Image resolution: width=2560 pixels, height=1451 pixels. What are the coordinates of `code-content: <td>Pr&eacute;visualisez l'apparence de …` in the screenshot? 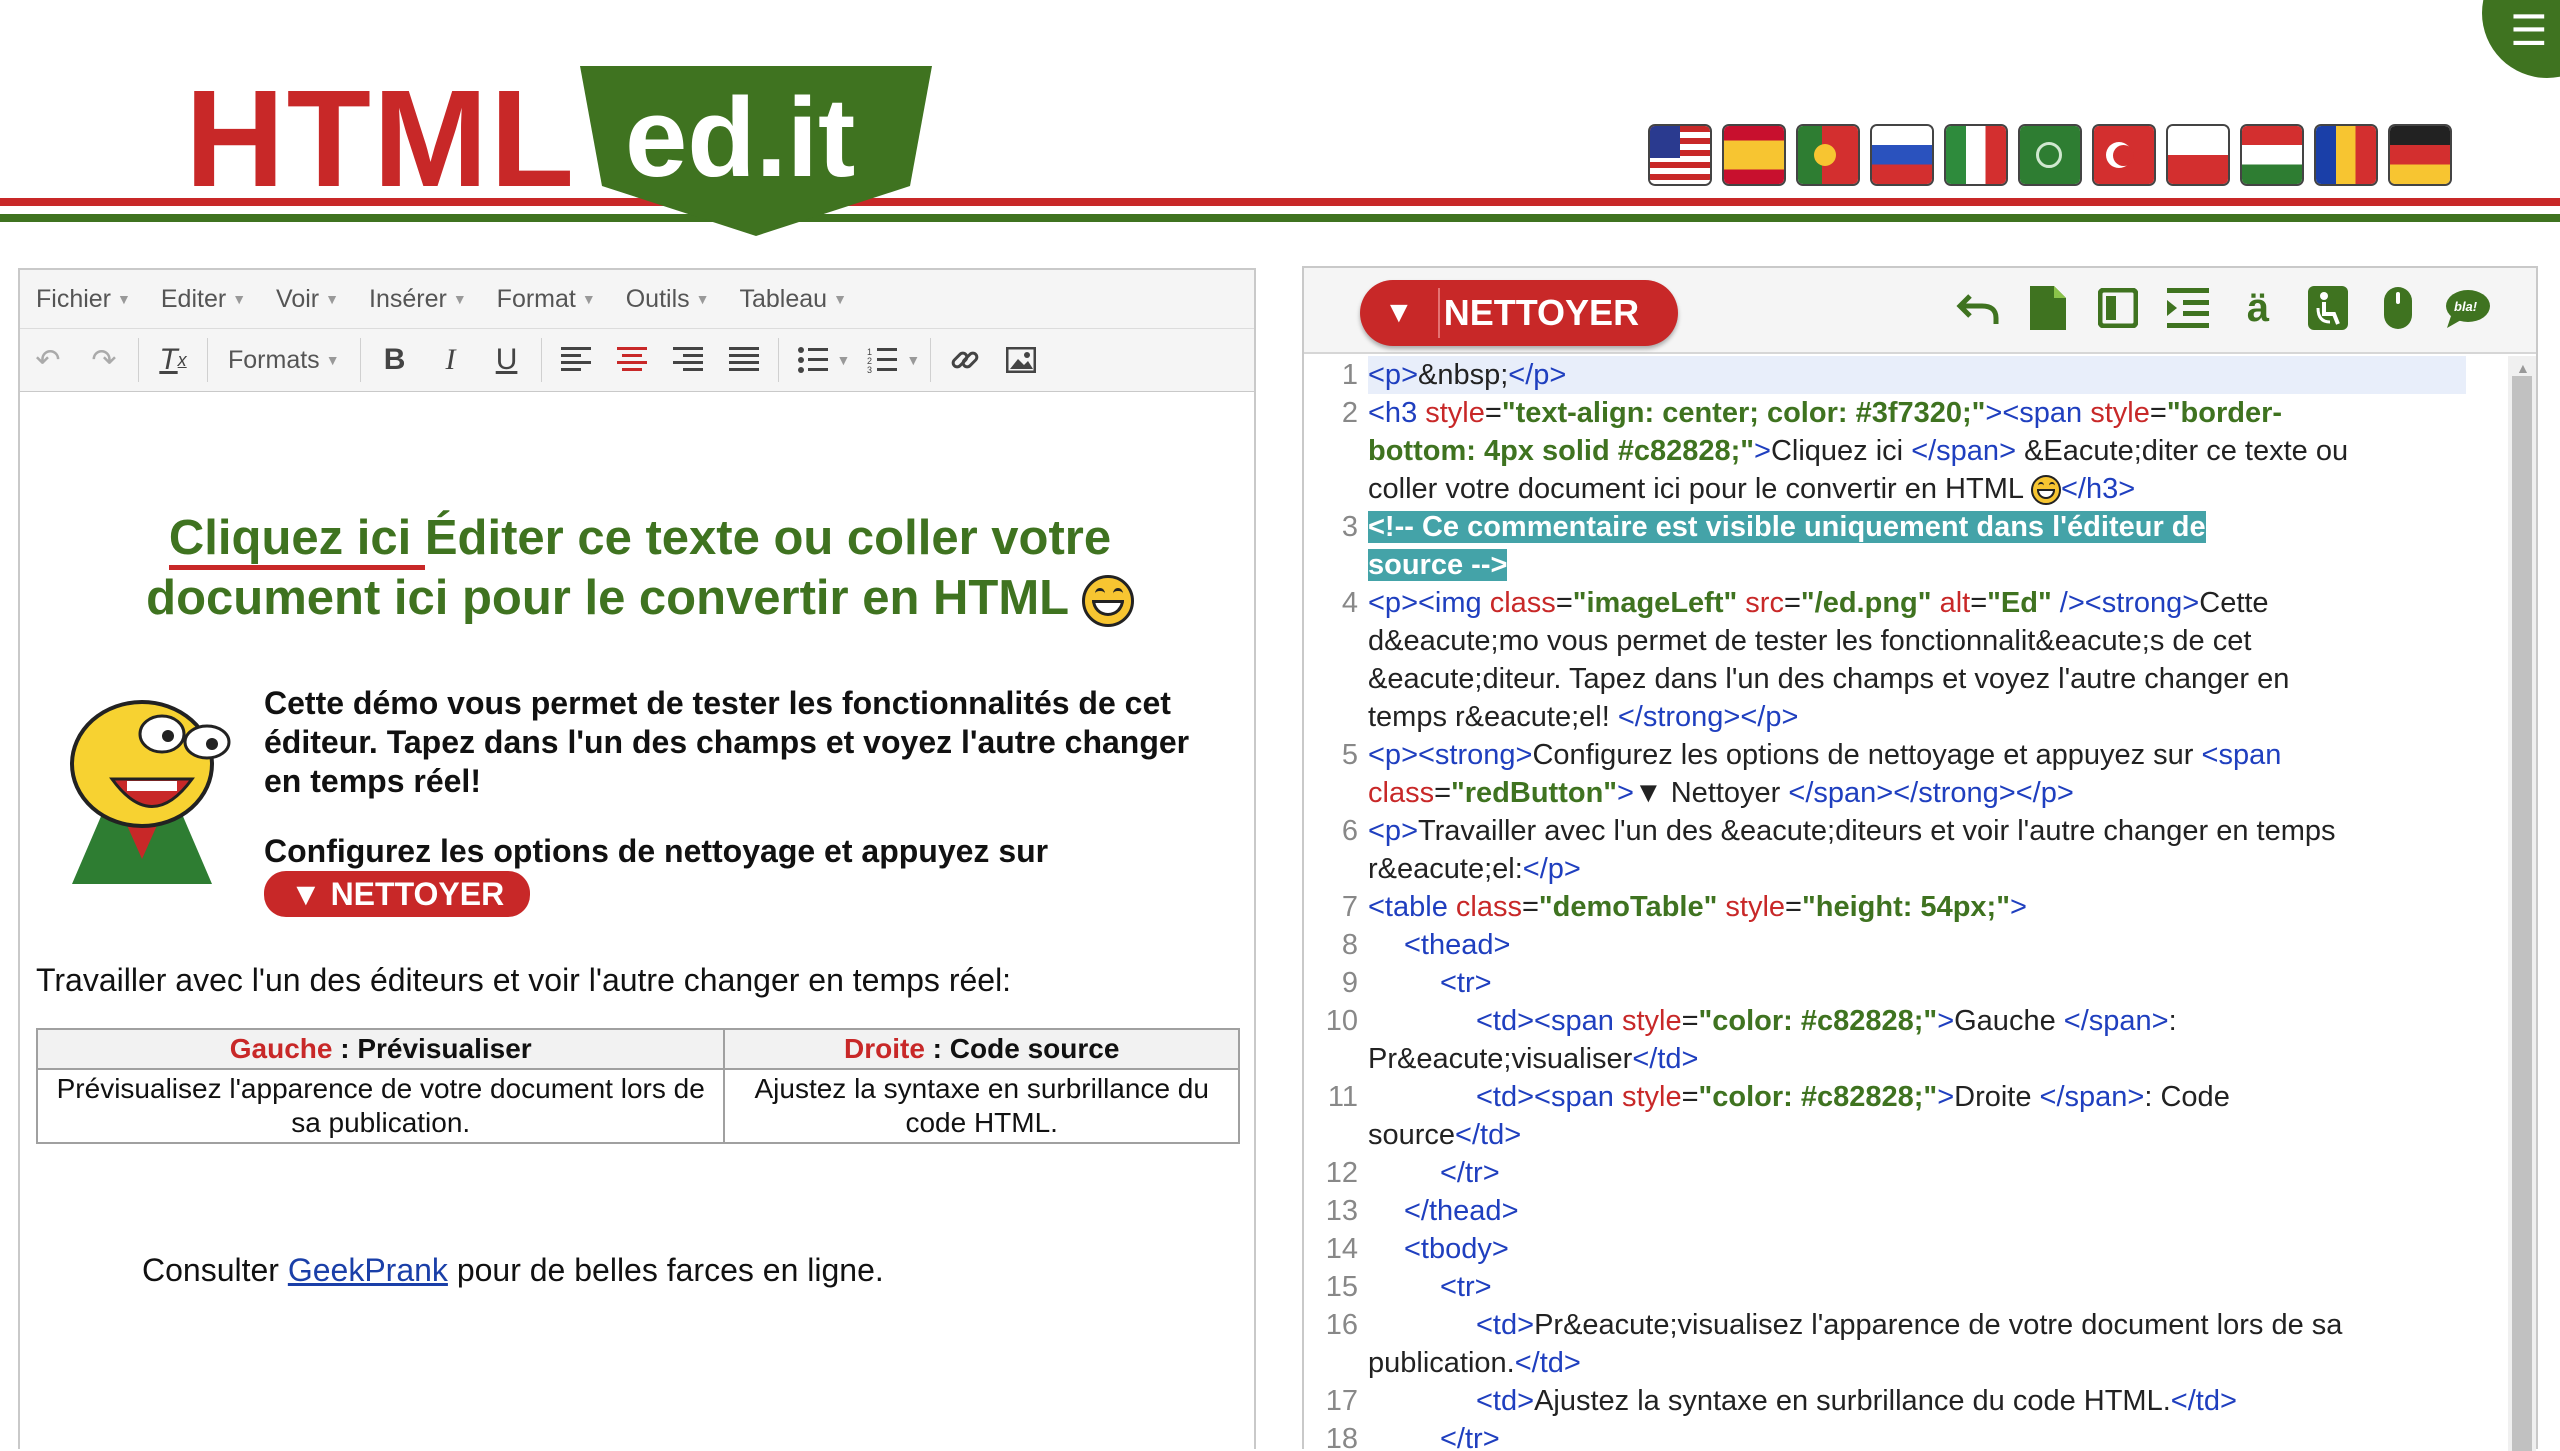 It's located at (1917, 1344).